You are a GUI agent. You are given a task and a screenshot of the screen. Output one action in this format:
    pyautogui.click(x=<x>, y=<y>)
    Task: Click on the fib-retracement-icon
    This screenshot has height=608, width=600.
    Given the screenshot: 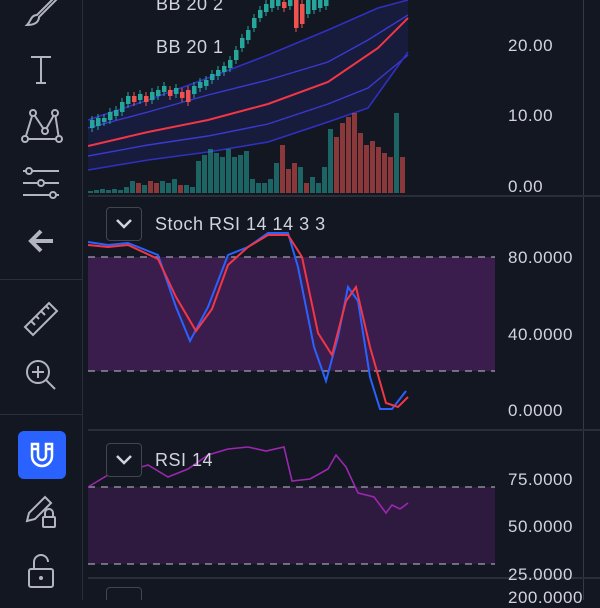 What is the action you would take?
    pyautogui.click(x=41, y=183)
    